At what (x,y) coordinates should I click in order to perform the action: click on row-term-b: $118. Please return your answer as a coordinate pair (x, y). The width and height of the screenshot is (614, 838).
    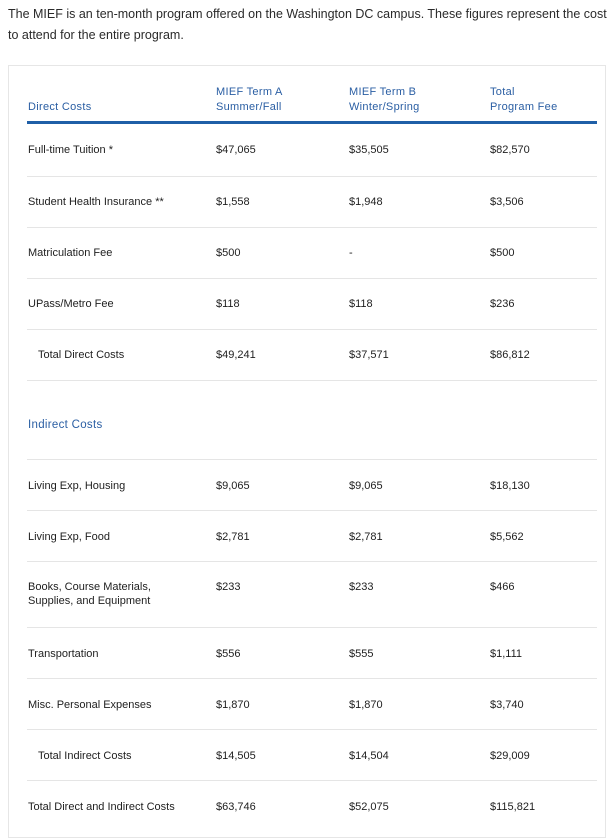
    Looking at the image, I should click on (361, 304).